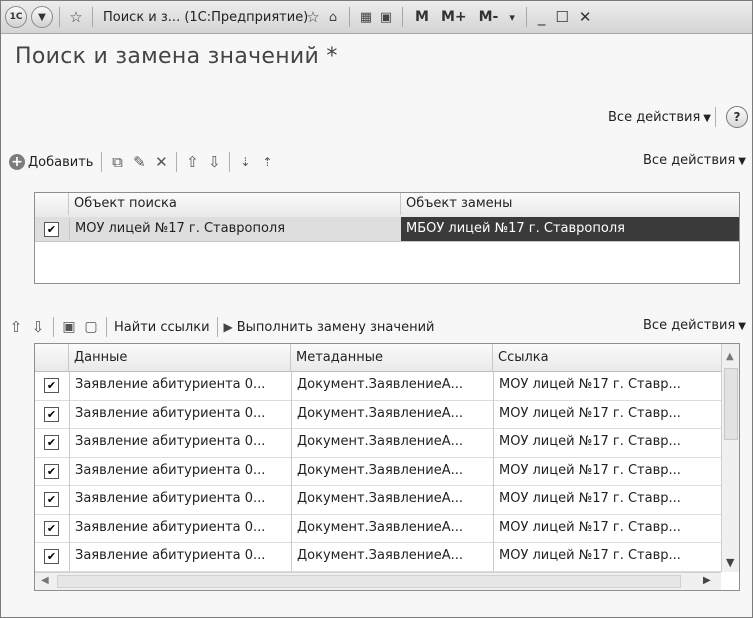 The height and width of the screenshot is (618, 753). Describe the element at coordinates (176, 56) in the screenshot. I see `page-title: Поиск и замена значений *` at that location.